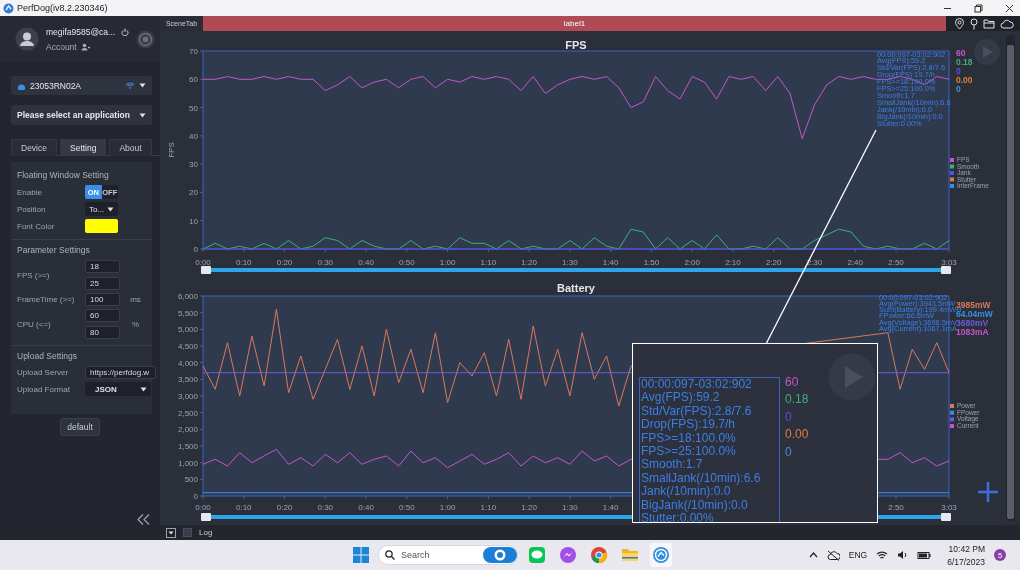 This screenshot has width=1020, height=570. Describe the element at coordinates (882, 555) in the screenshot. I see `wifi-icon` at that location.